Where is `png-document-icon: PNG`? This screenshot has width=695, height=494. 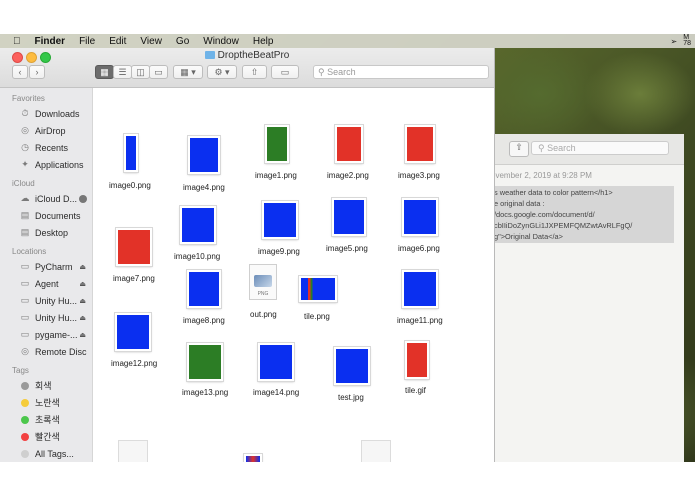 png-document-icon: PNG is located at coordinates (263, 282).